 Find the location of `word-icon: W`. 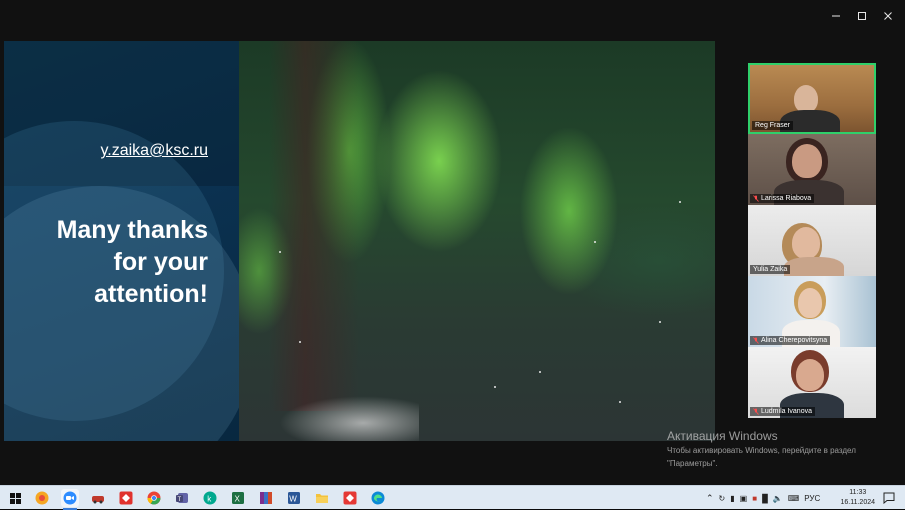

word-icon: W is located at coordinates (294, 498).